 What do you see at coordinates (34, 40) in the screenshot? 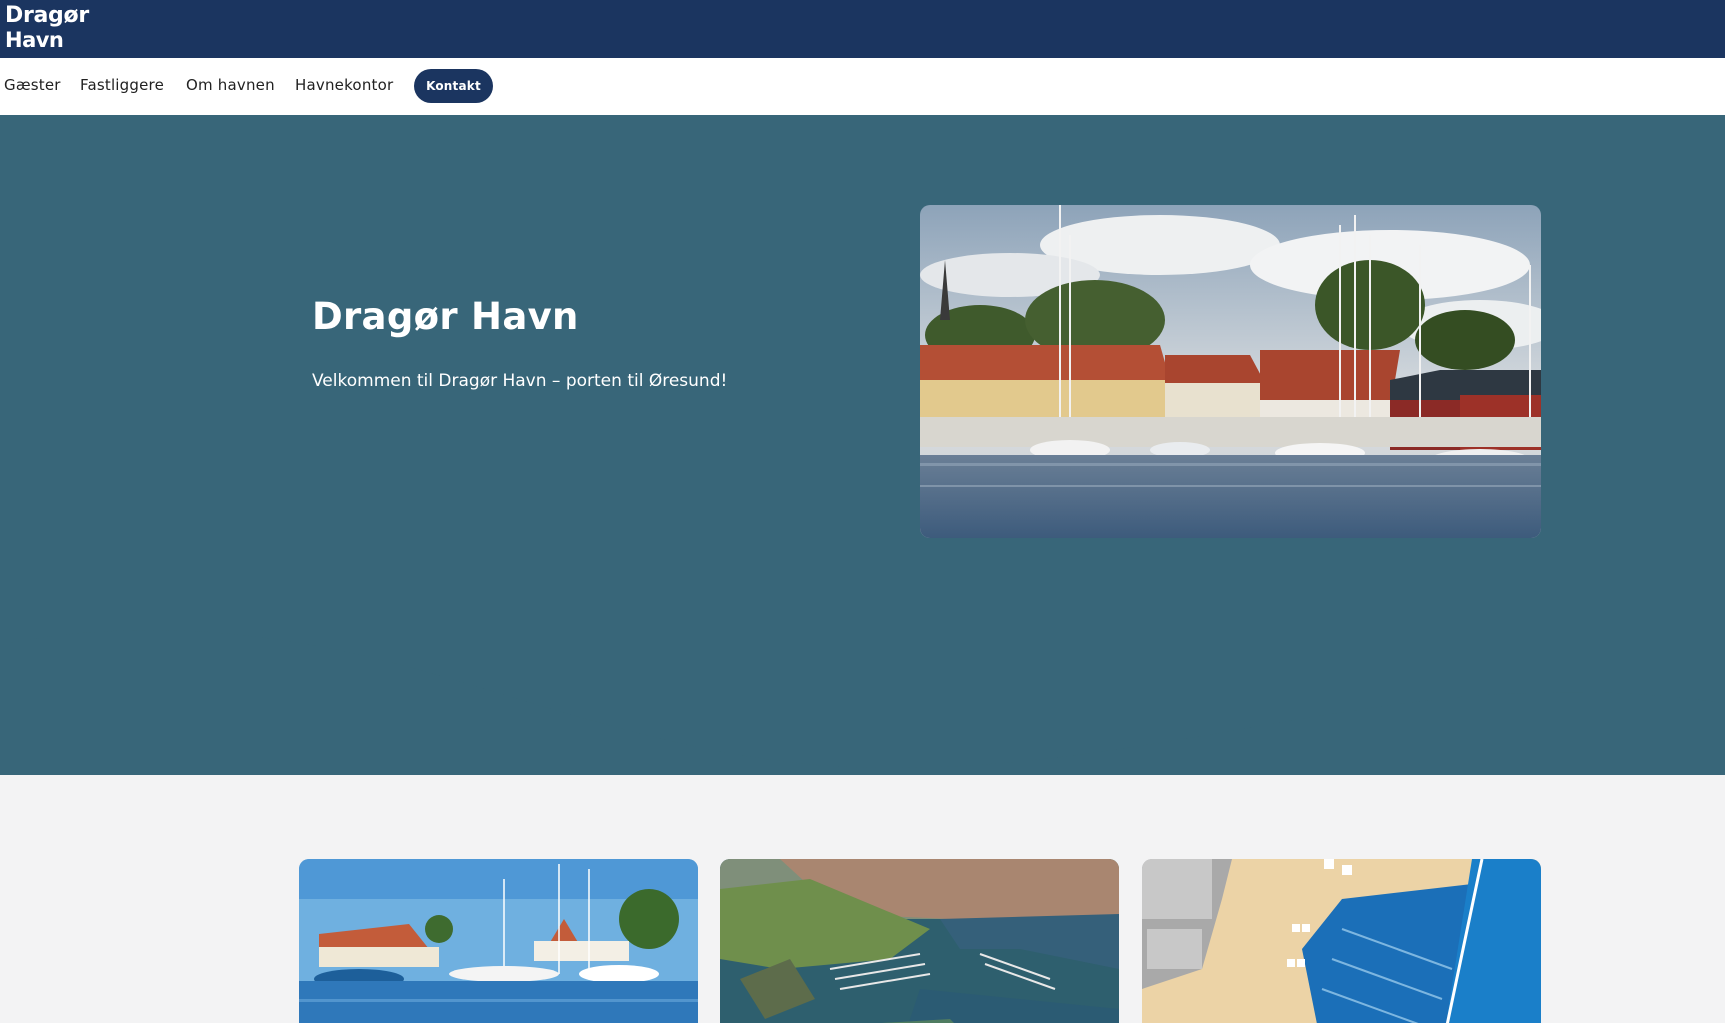
I see `logo-line-2: Havn` at bounding box center [34, 40].